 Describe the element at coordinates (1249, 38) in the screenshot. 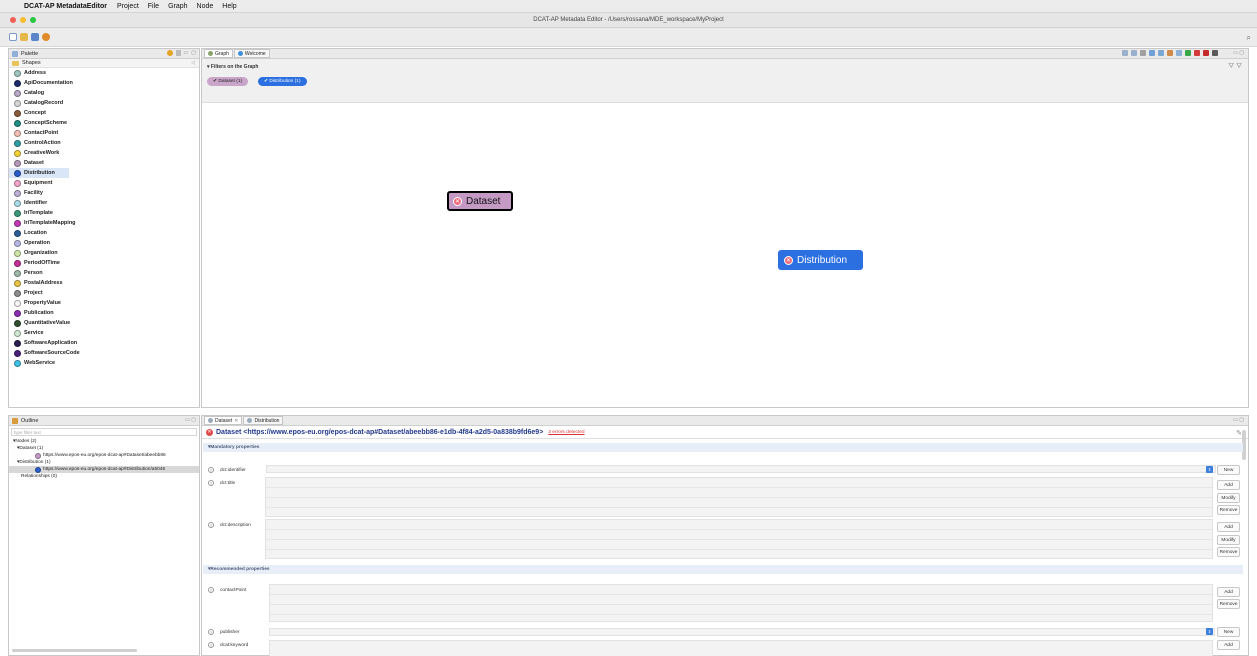

I see `search-icon: ⌕` at that location.